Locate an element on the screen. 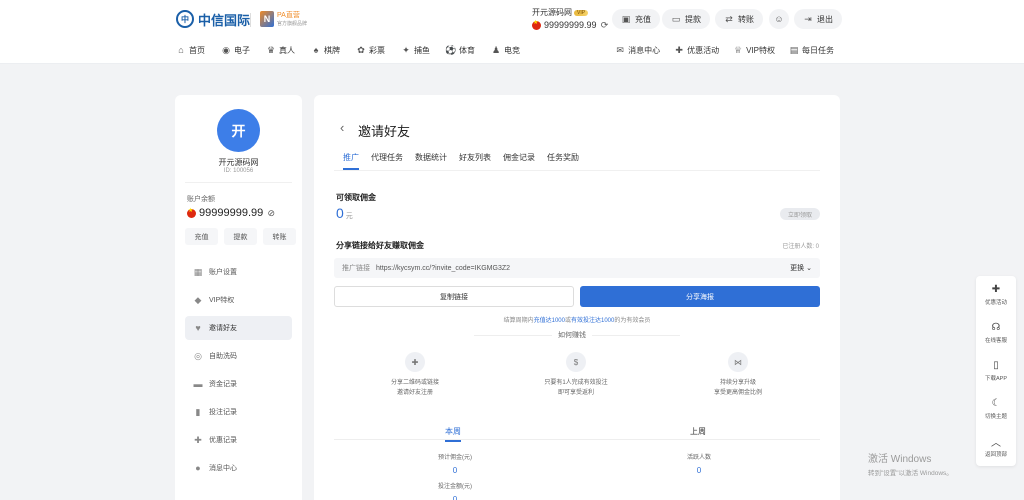 This screenshot has width=1024, height=500. tab-statistics: 数据统计 is located at coordinates (431, 161).